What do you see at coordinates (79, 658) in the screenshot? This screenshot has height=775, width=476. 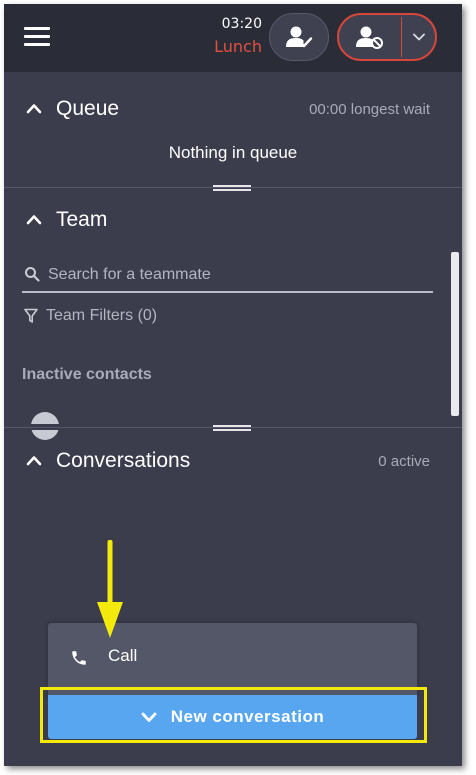 I see `phone-icon` at bounding box center [79, 658].